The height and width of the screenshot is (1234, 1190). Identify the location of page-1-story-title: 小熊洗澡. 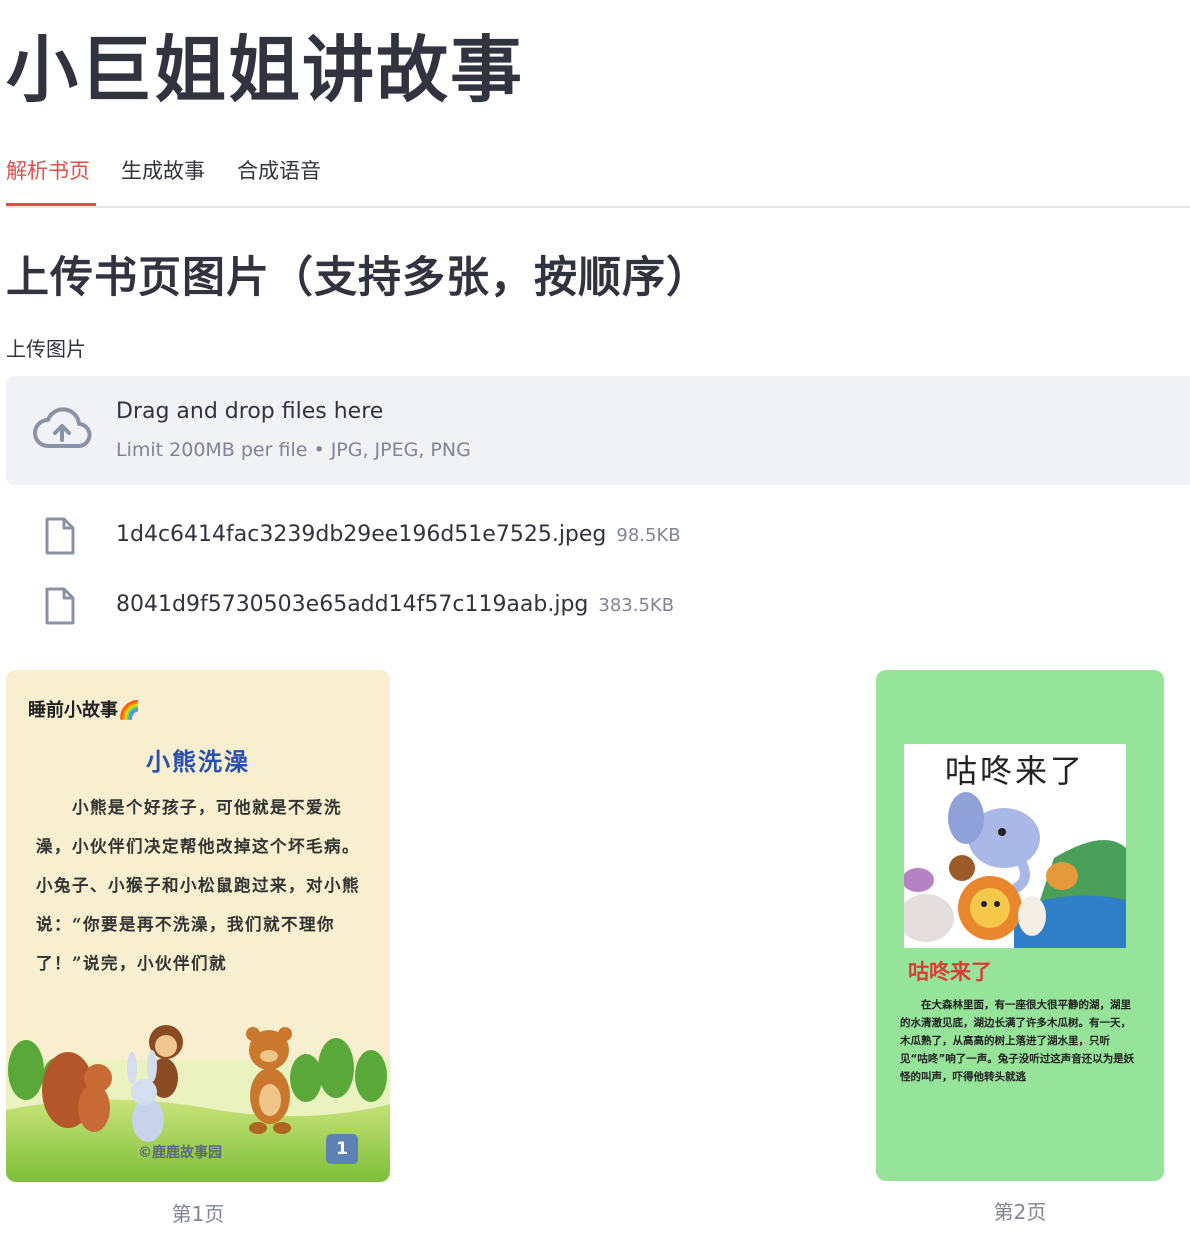
(198, 761).